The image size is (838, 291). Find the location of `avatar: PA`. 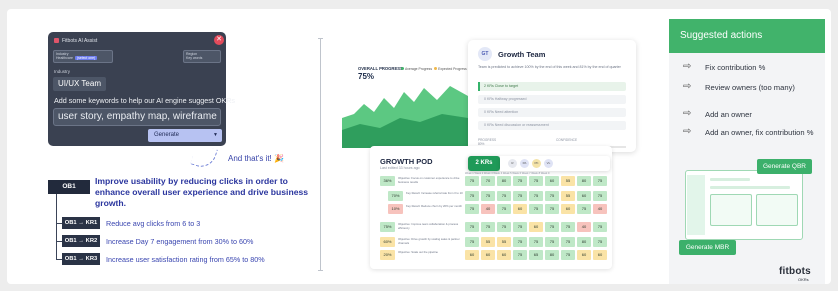

avatar: PA is located at coordinates (524, 163).